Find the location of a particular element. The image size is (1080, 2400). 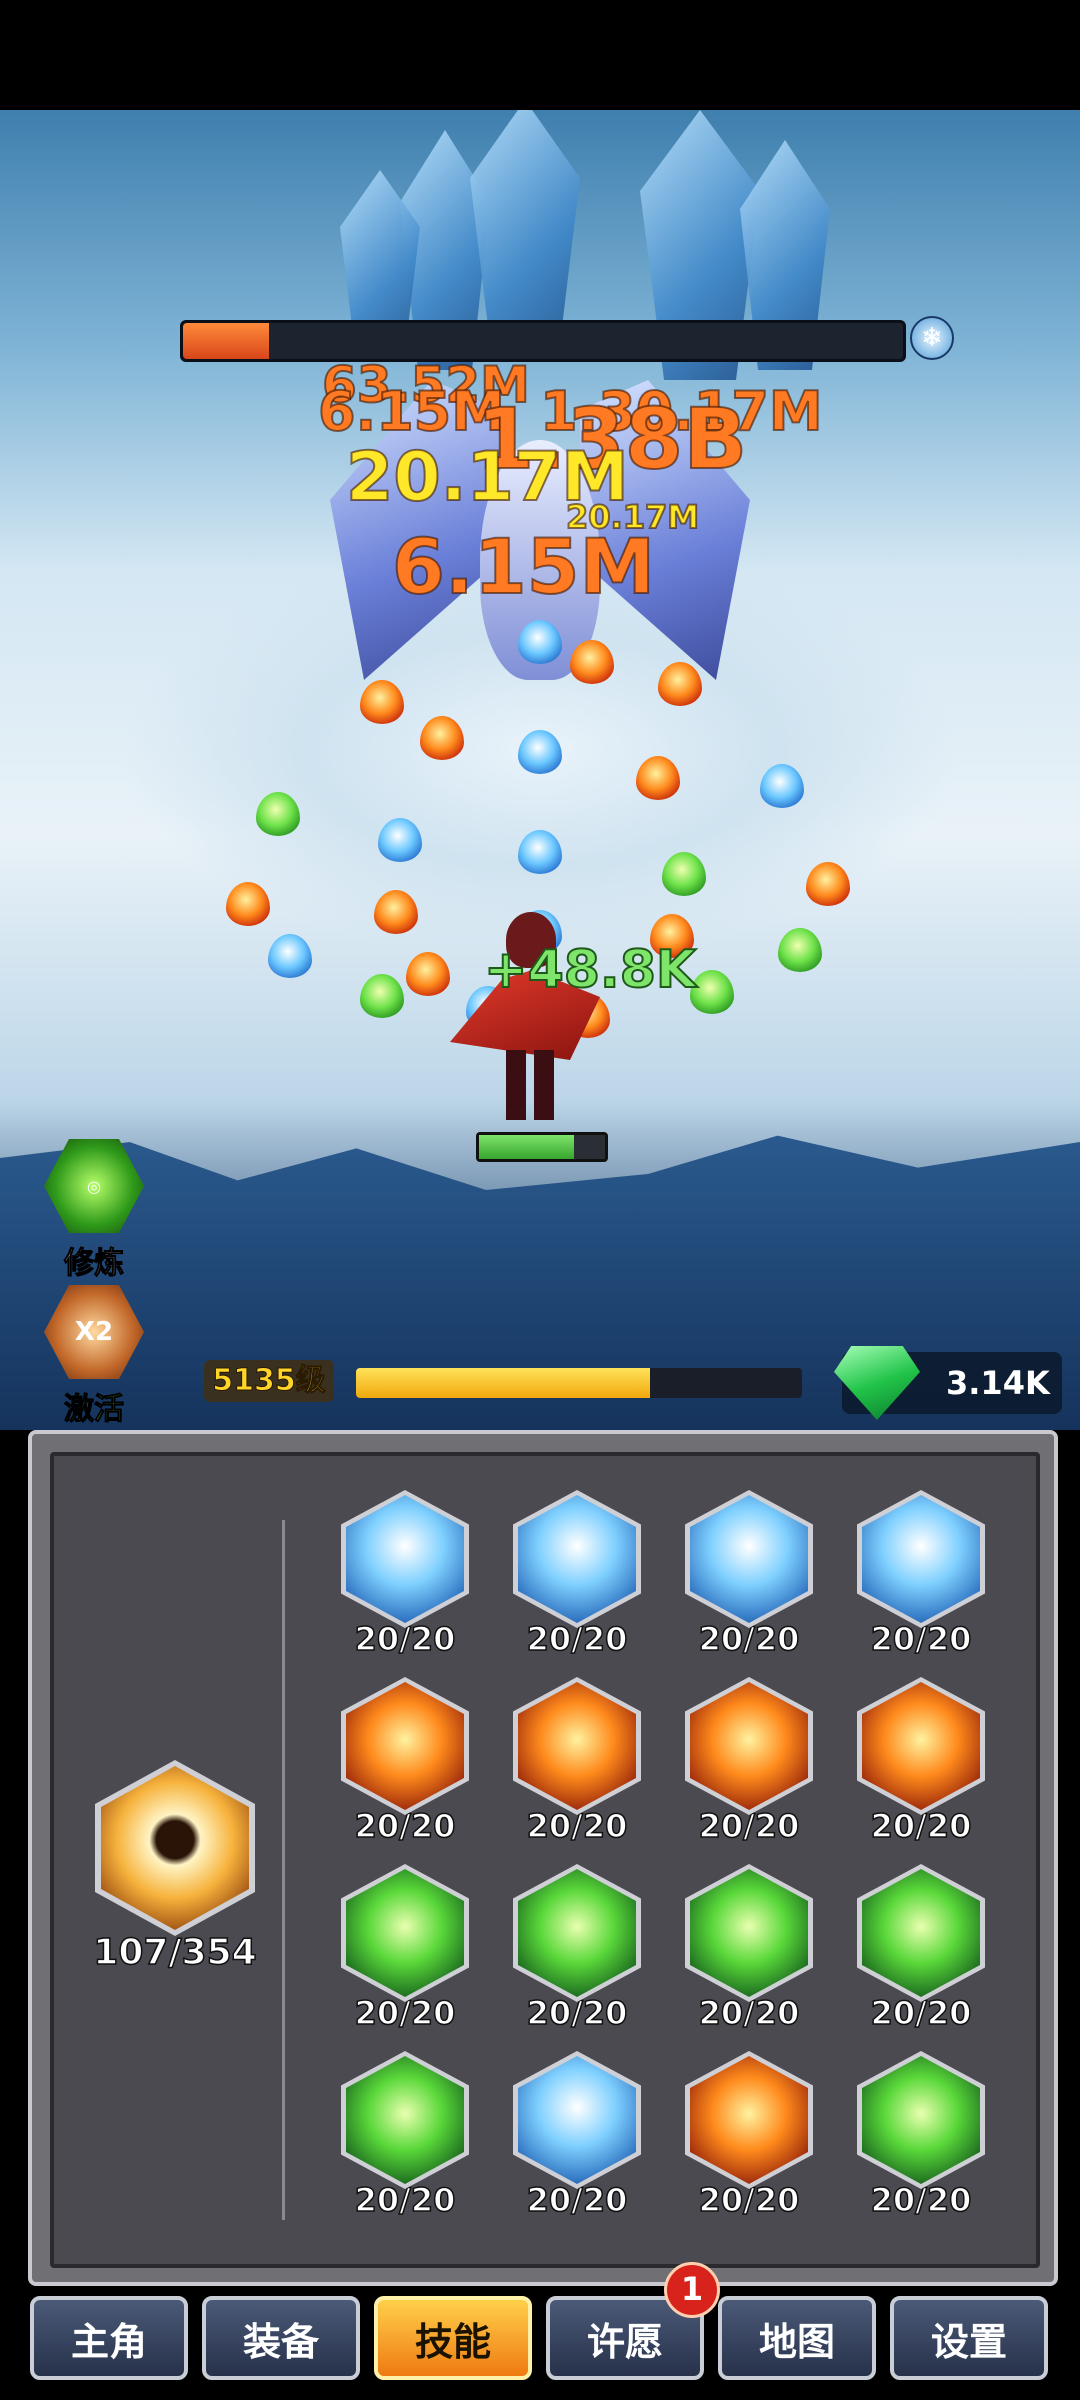

exp-bar is located at coordinates (579, 1383).